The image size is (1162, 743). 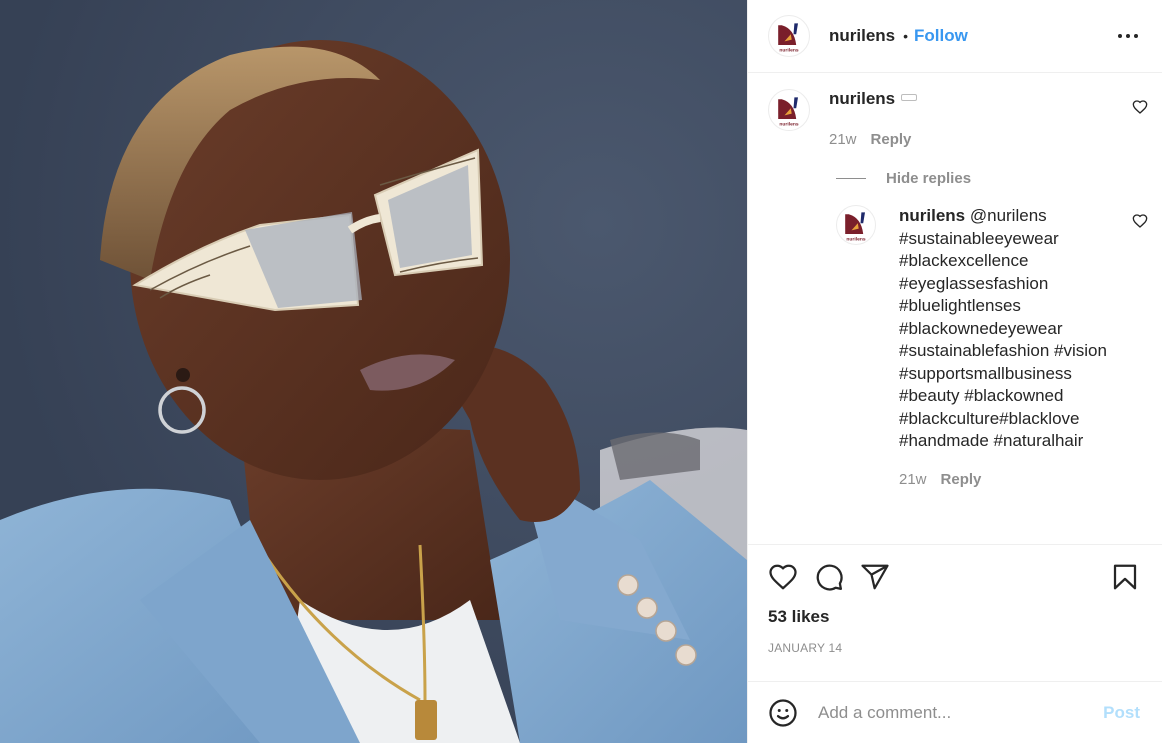 I want to click on hashtag-line: #blackownedeyewear, so click(x=1020, y=329).